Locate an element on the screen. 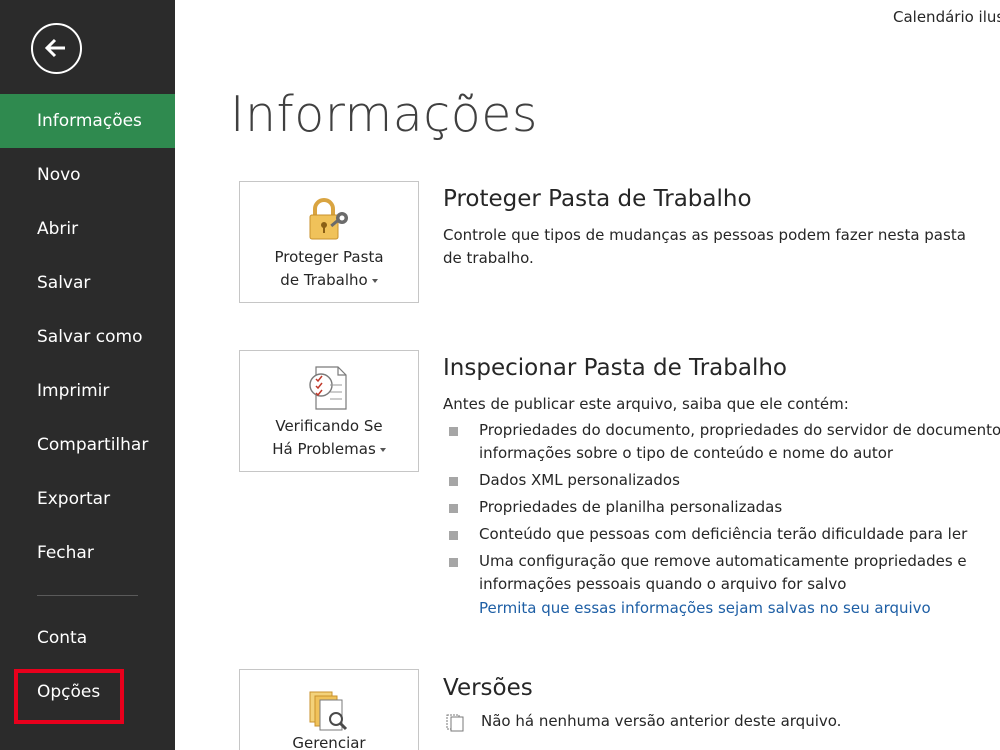 The height and width of the screenshot is (750, 1000). manage-versions-label: Gerenciar is located at coordinates (329, 742).